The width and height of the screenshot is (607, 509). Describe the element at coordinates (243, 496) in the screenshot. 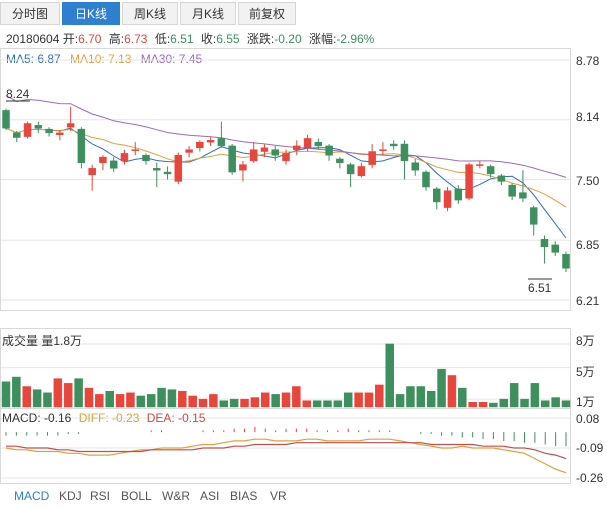

I see `indicator-bias: BIAS` at that location.